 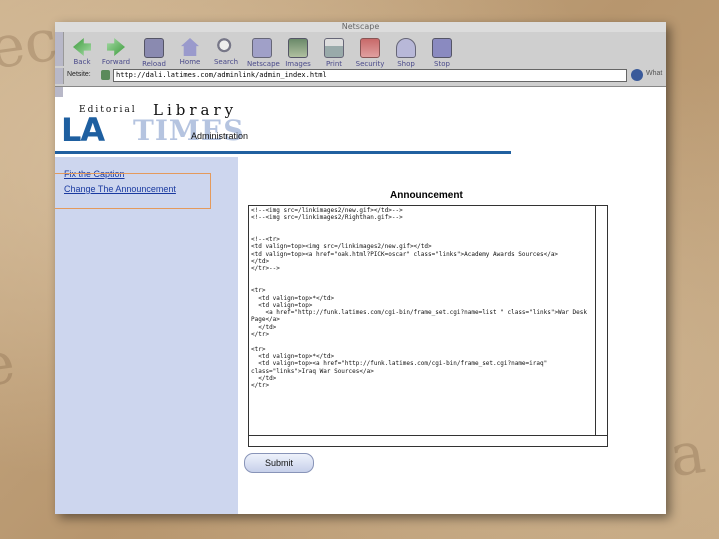 What do you see at coordinates (59, 76) in the screenshot?
I see `location-grip` at bounding box center [59, 76].